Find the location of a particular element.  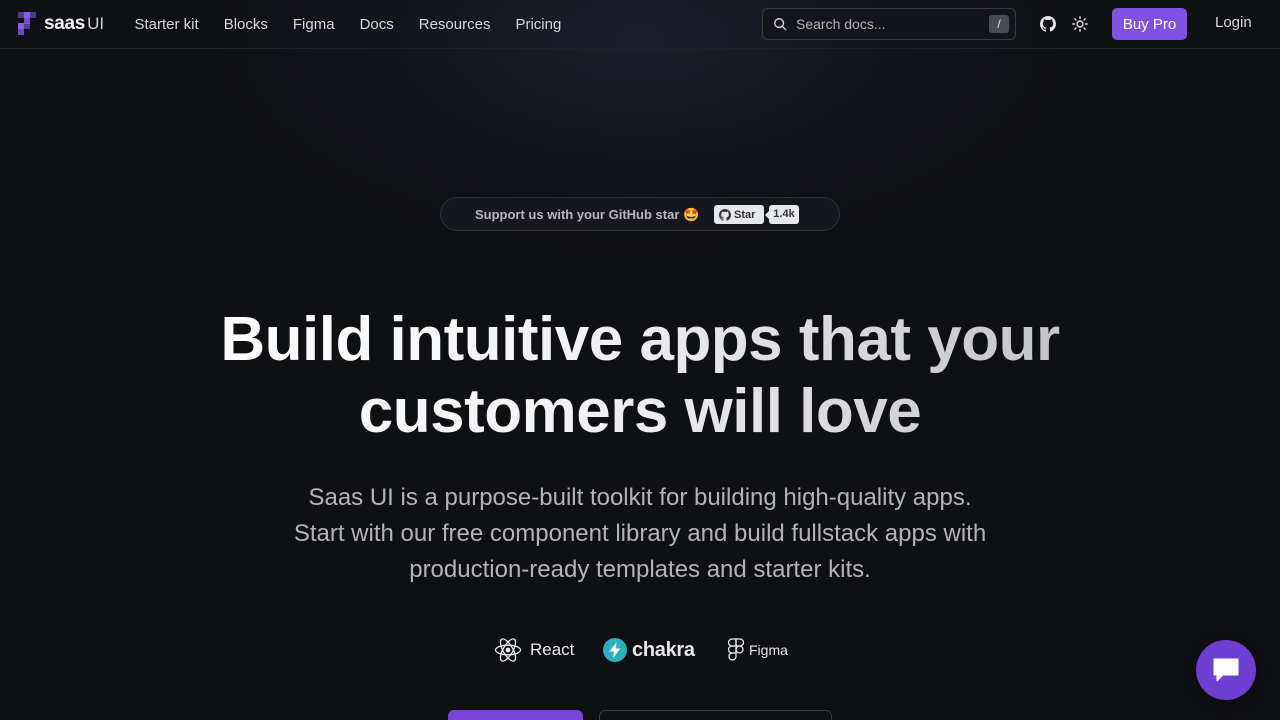

buy-pro-button: Buy Pro is located at coordinates (1149, 24).